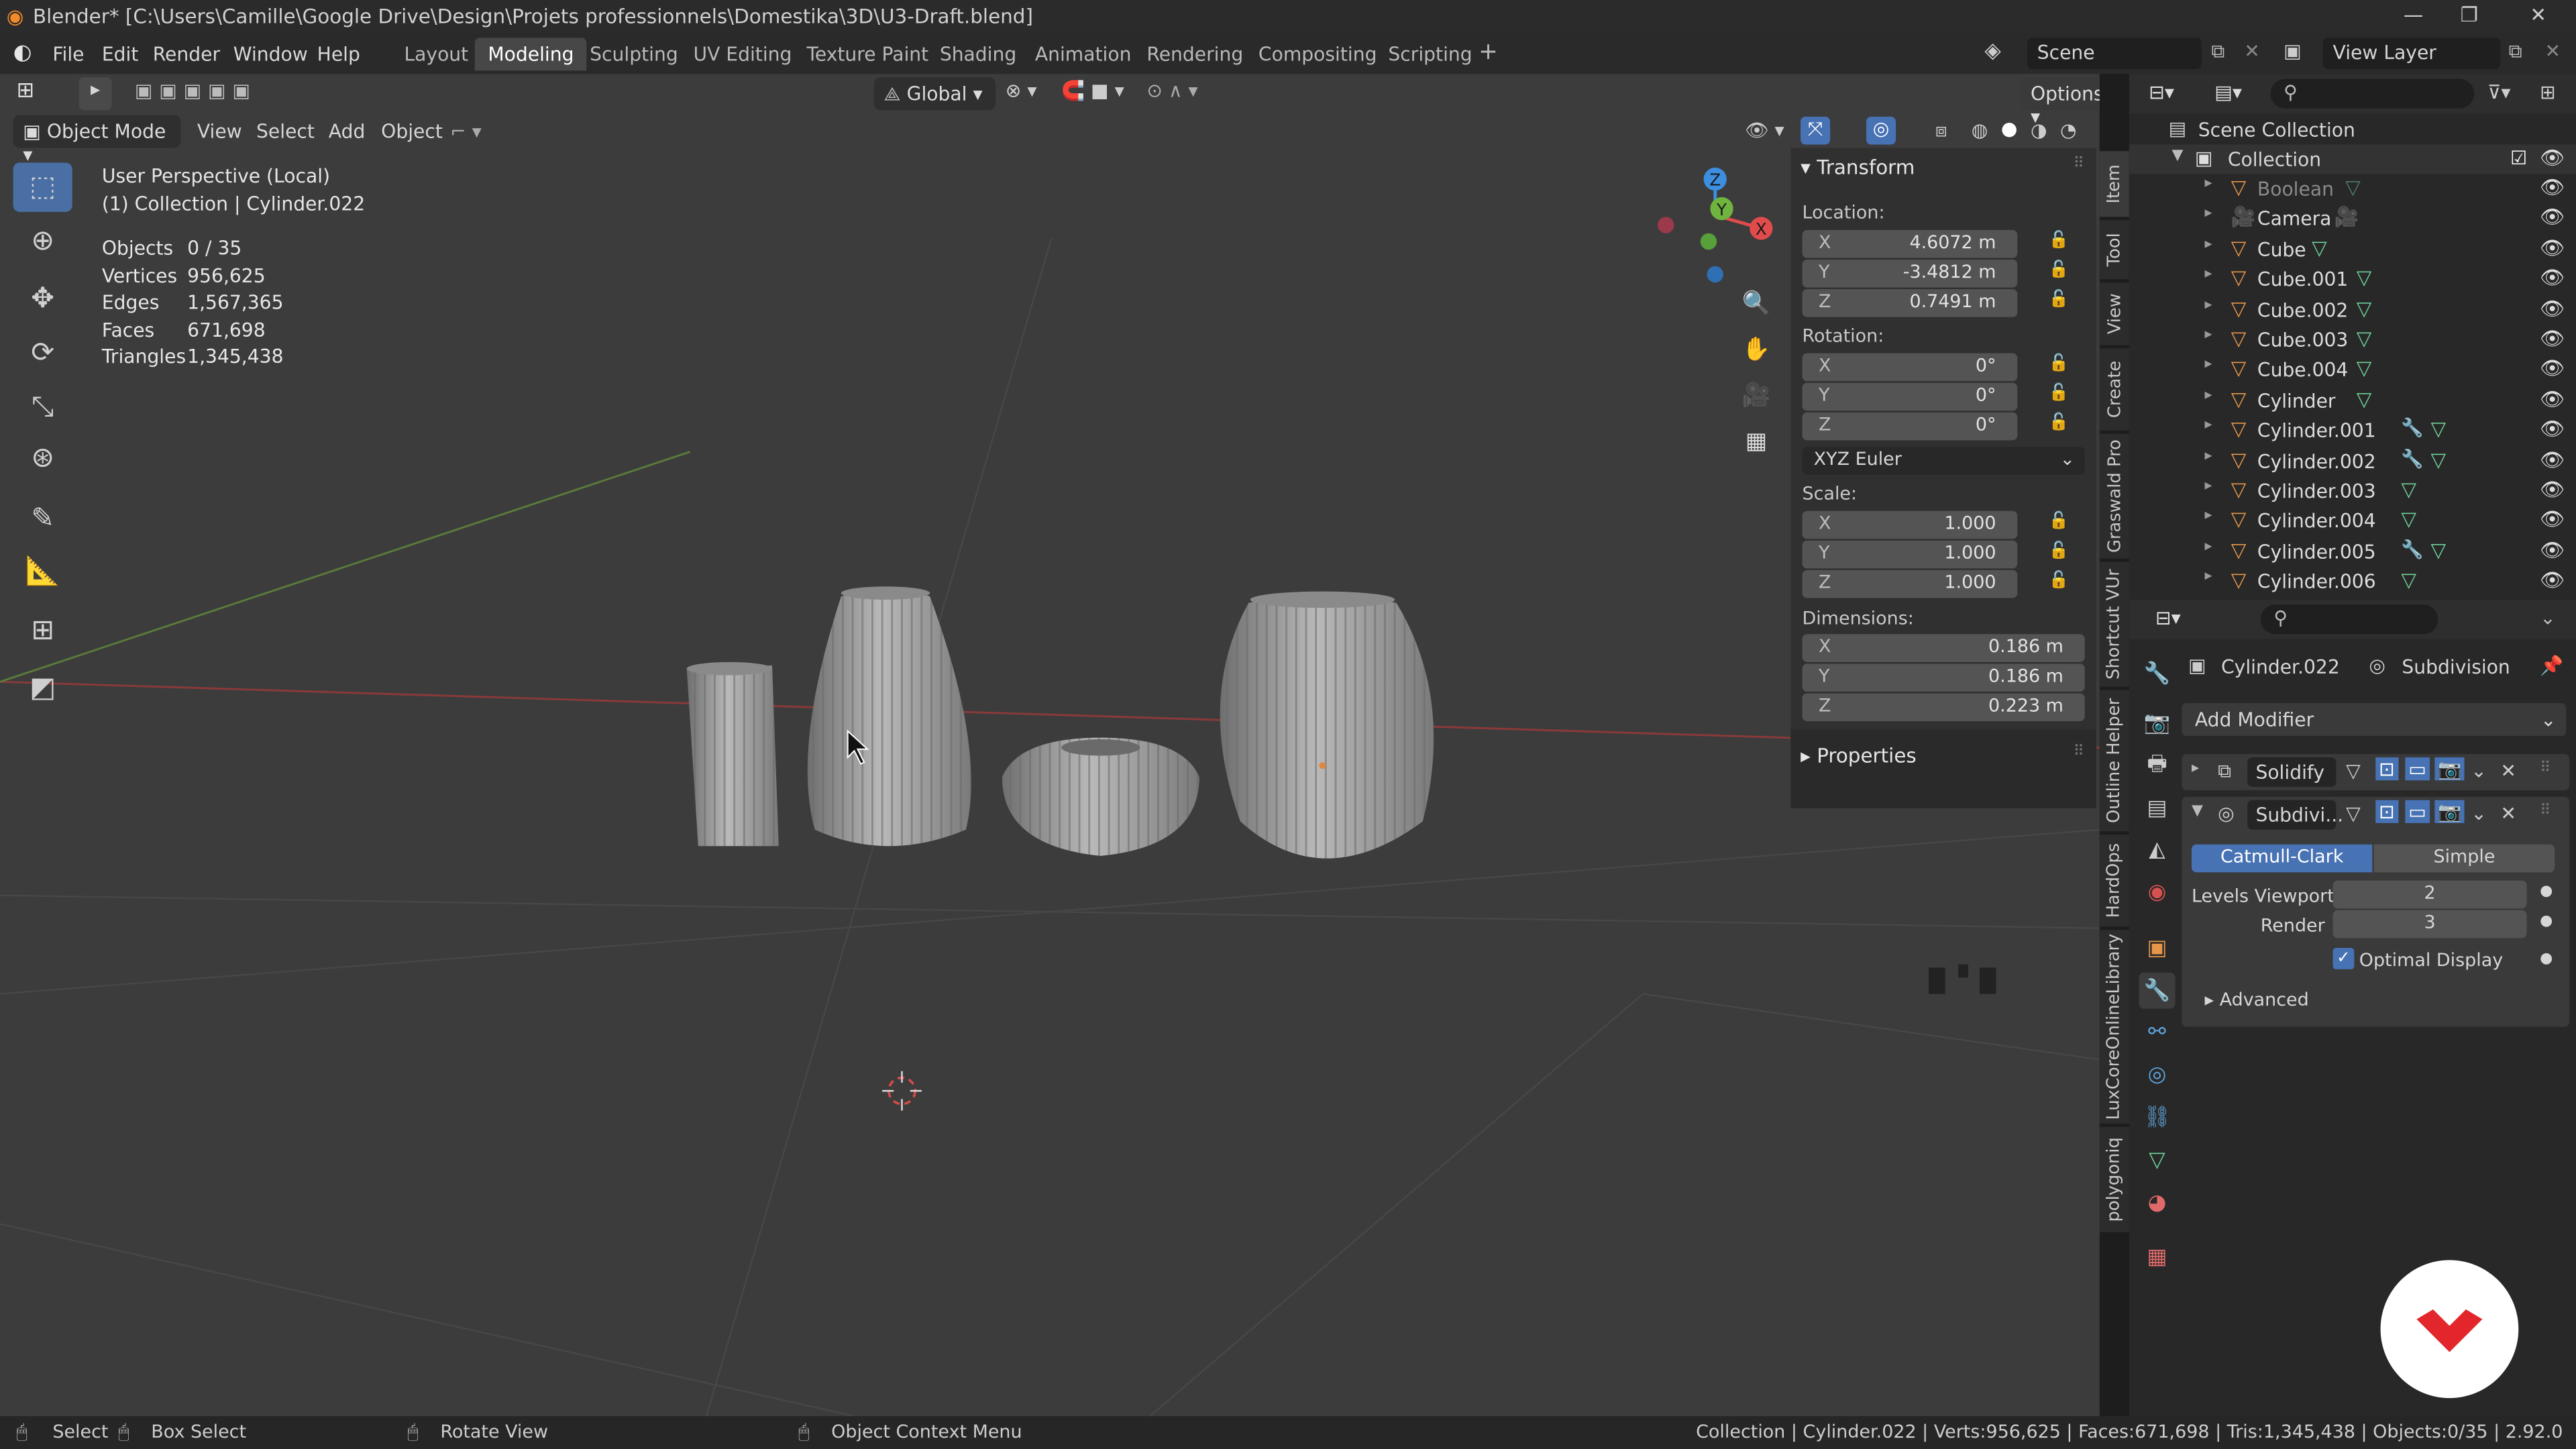 The image size is (2576, 1449). Describe the element at coordinates (2228, 91) in the screenshot. I see `display-mode-icon: ▤▾` at that location.